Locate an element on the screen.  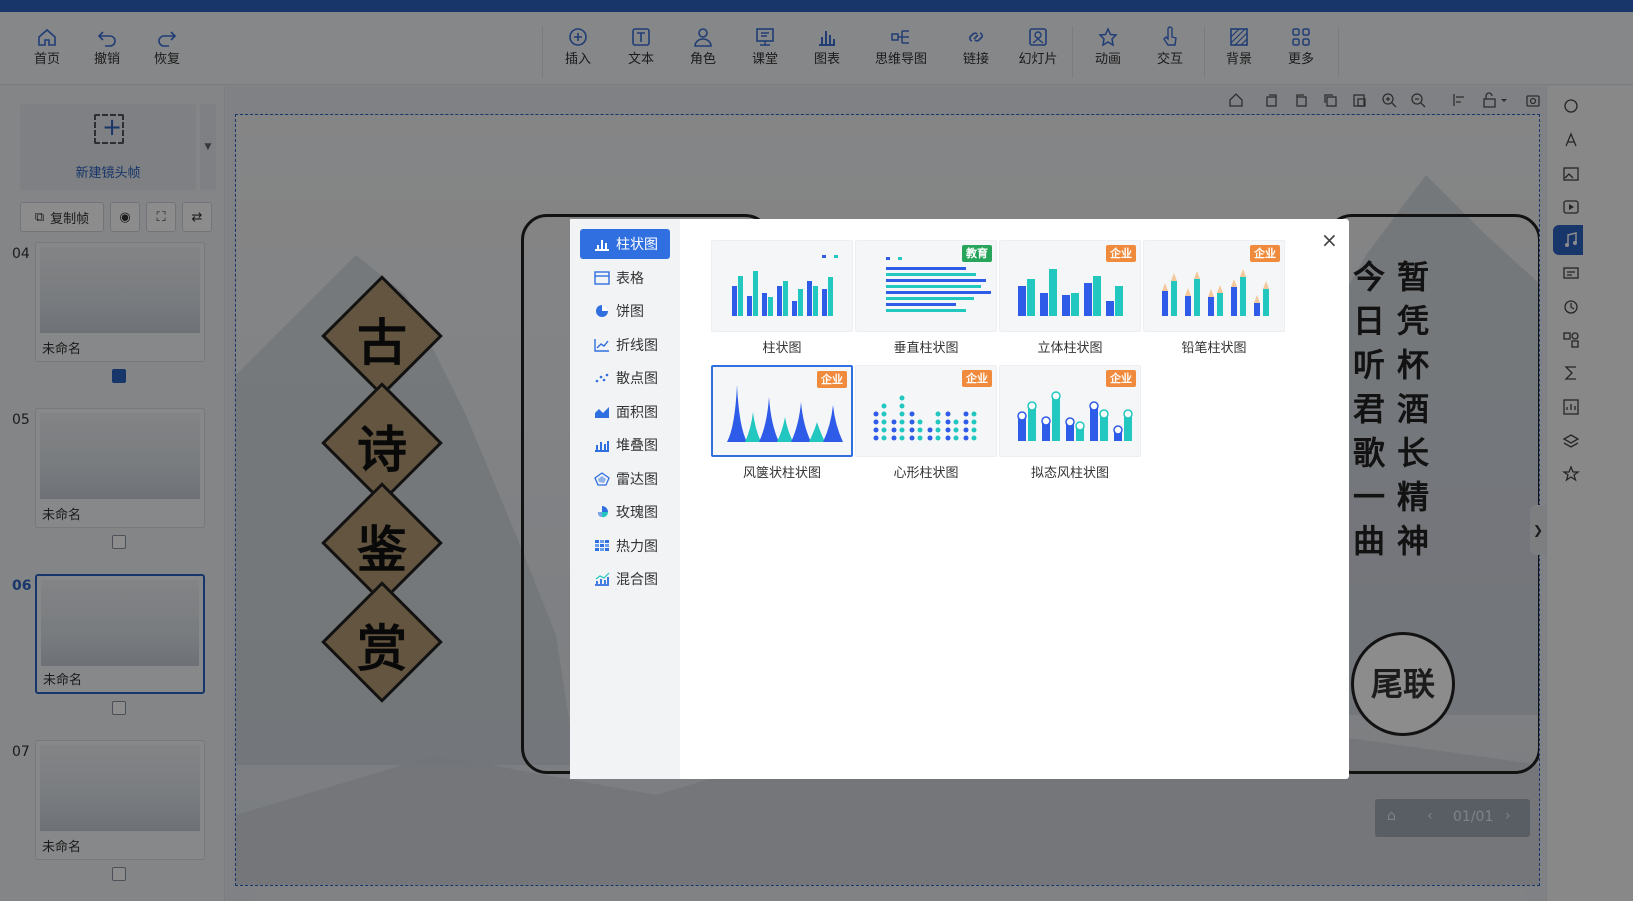
category-label: 玫瑰图 is located at coordinates (637, 513).